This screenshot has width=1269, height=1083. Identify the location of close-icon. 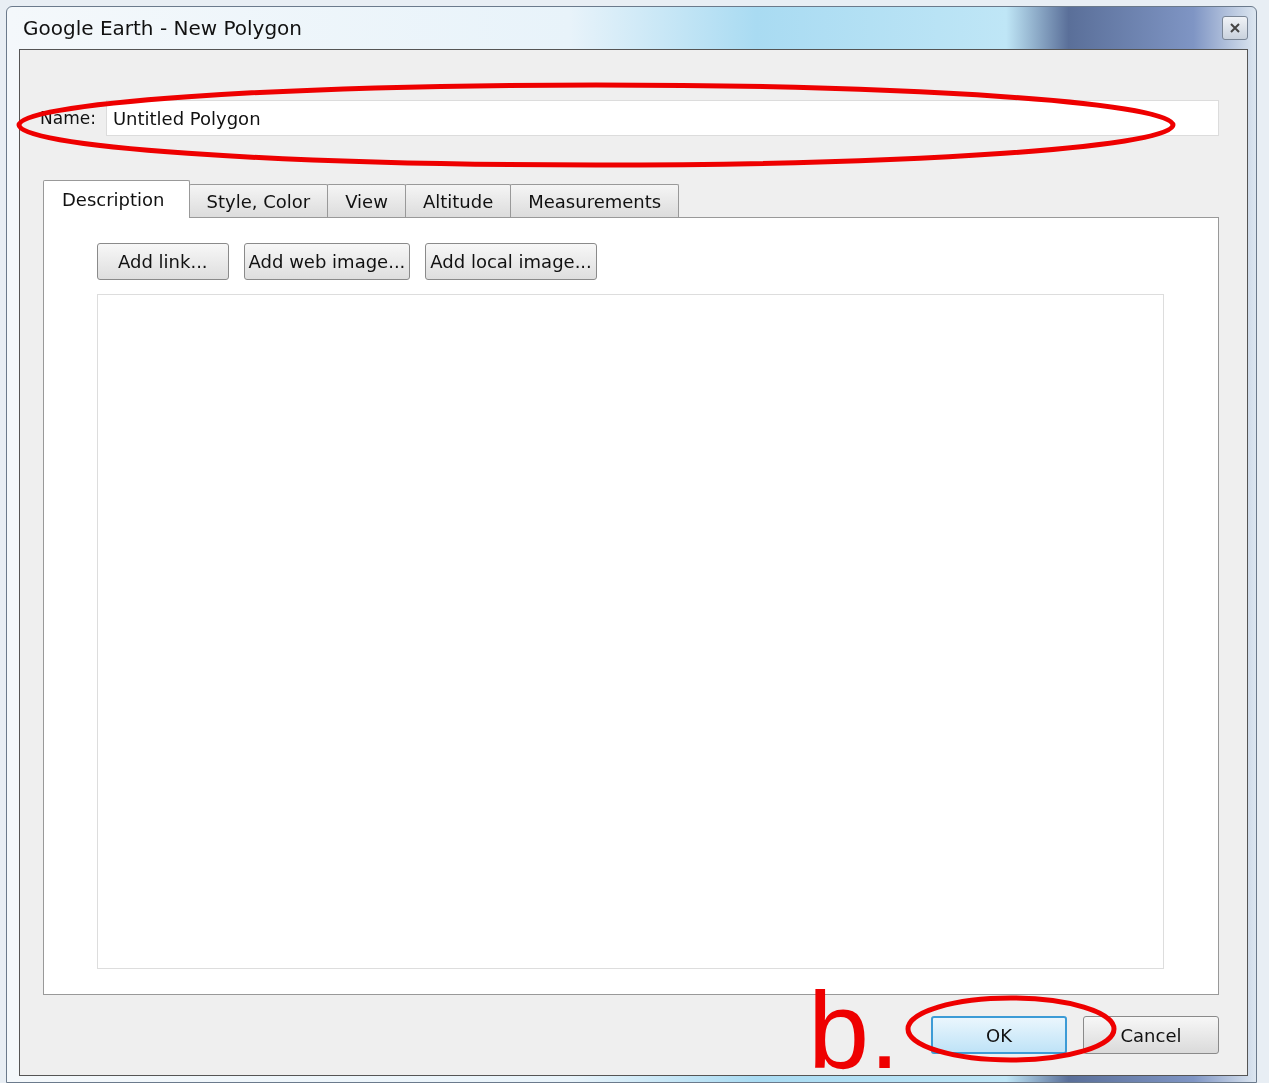
(1235, 28).